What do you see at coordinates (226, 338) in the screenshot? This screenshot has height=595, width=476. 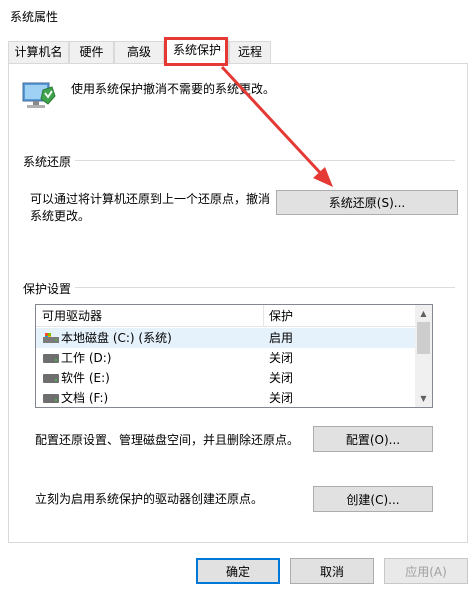 I see `drive-row-c: 本地磁盘 (C:) (系统) 启用` at bounding box center [226, 338].